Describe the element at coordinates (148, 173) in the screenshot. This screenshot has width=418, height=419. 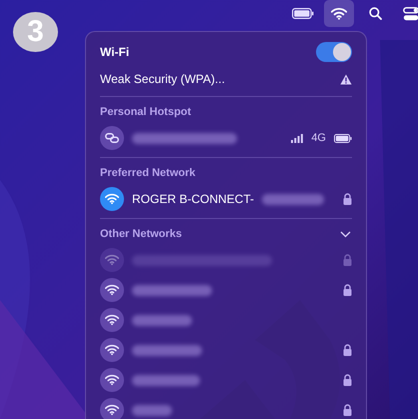
I see `section-heading: Preferred Network` at that location.